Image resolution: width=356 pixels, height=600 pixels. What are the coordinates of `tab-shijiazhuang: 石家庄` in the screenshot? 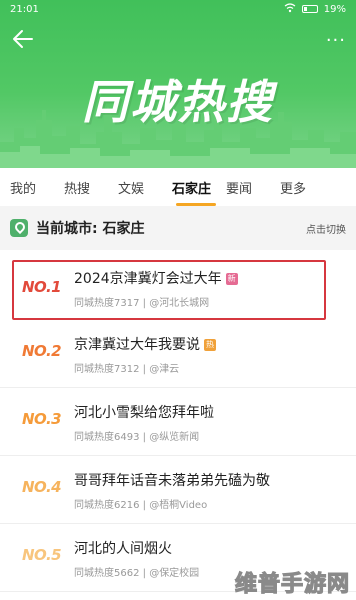 It's located at (199, 192).